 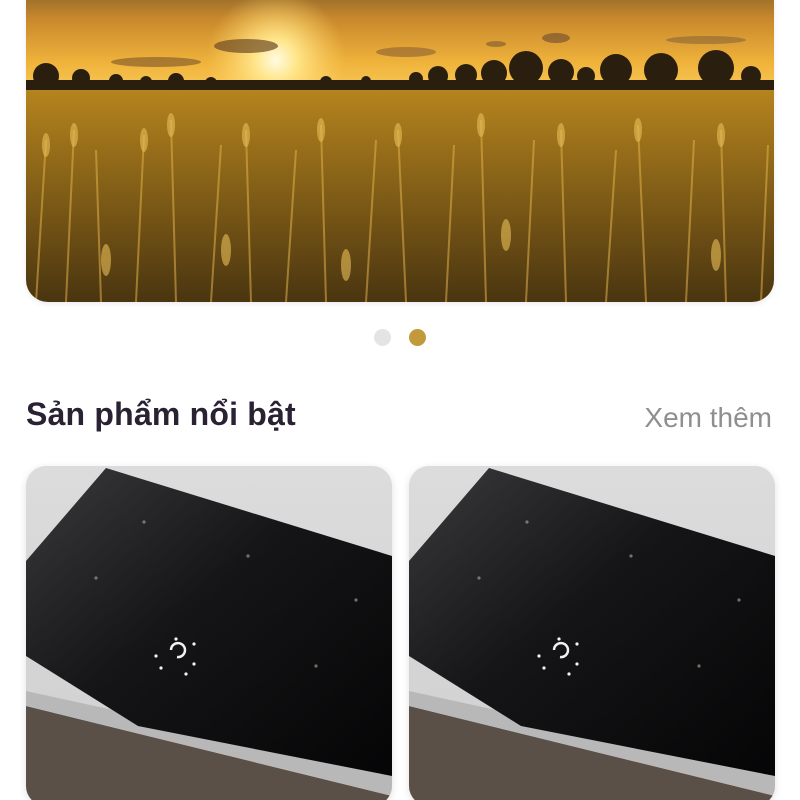 What do you see at coordinates (161, 414) in the screenshot?
I see `featured-products-title: Sản phẩm nổi bật` at bounding box center [161, 414].